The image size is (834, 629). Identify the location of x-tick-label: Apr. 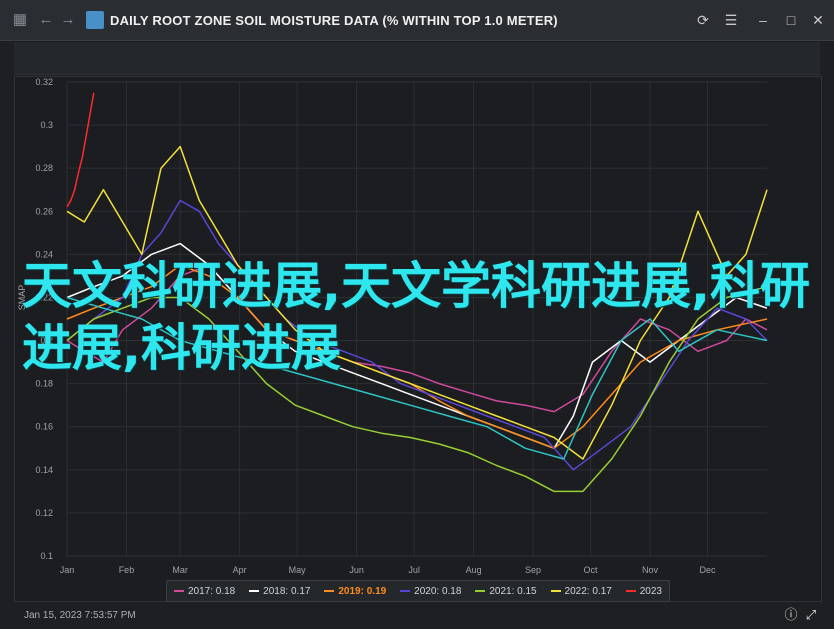
(240, 570).